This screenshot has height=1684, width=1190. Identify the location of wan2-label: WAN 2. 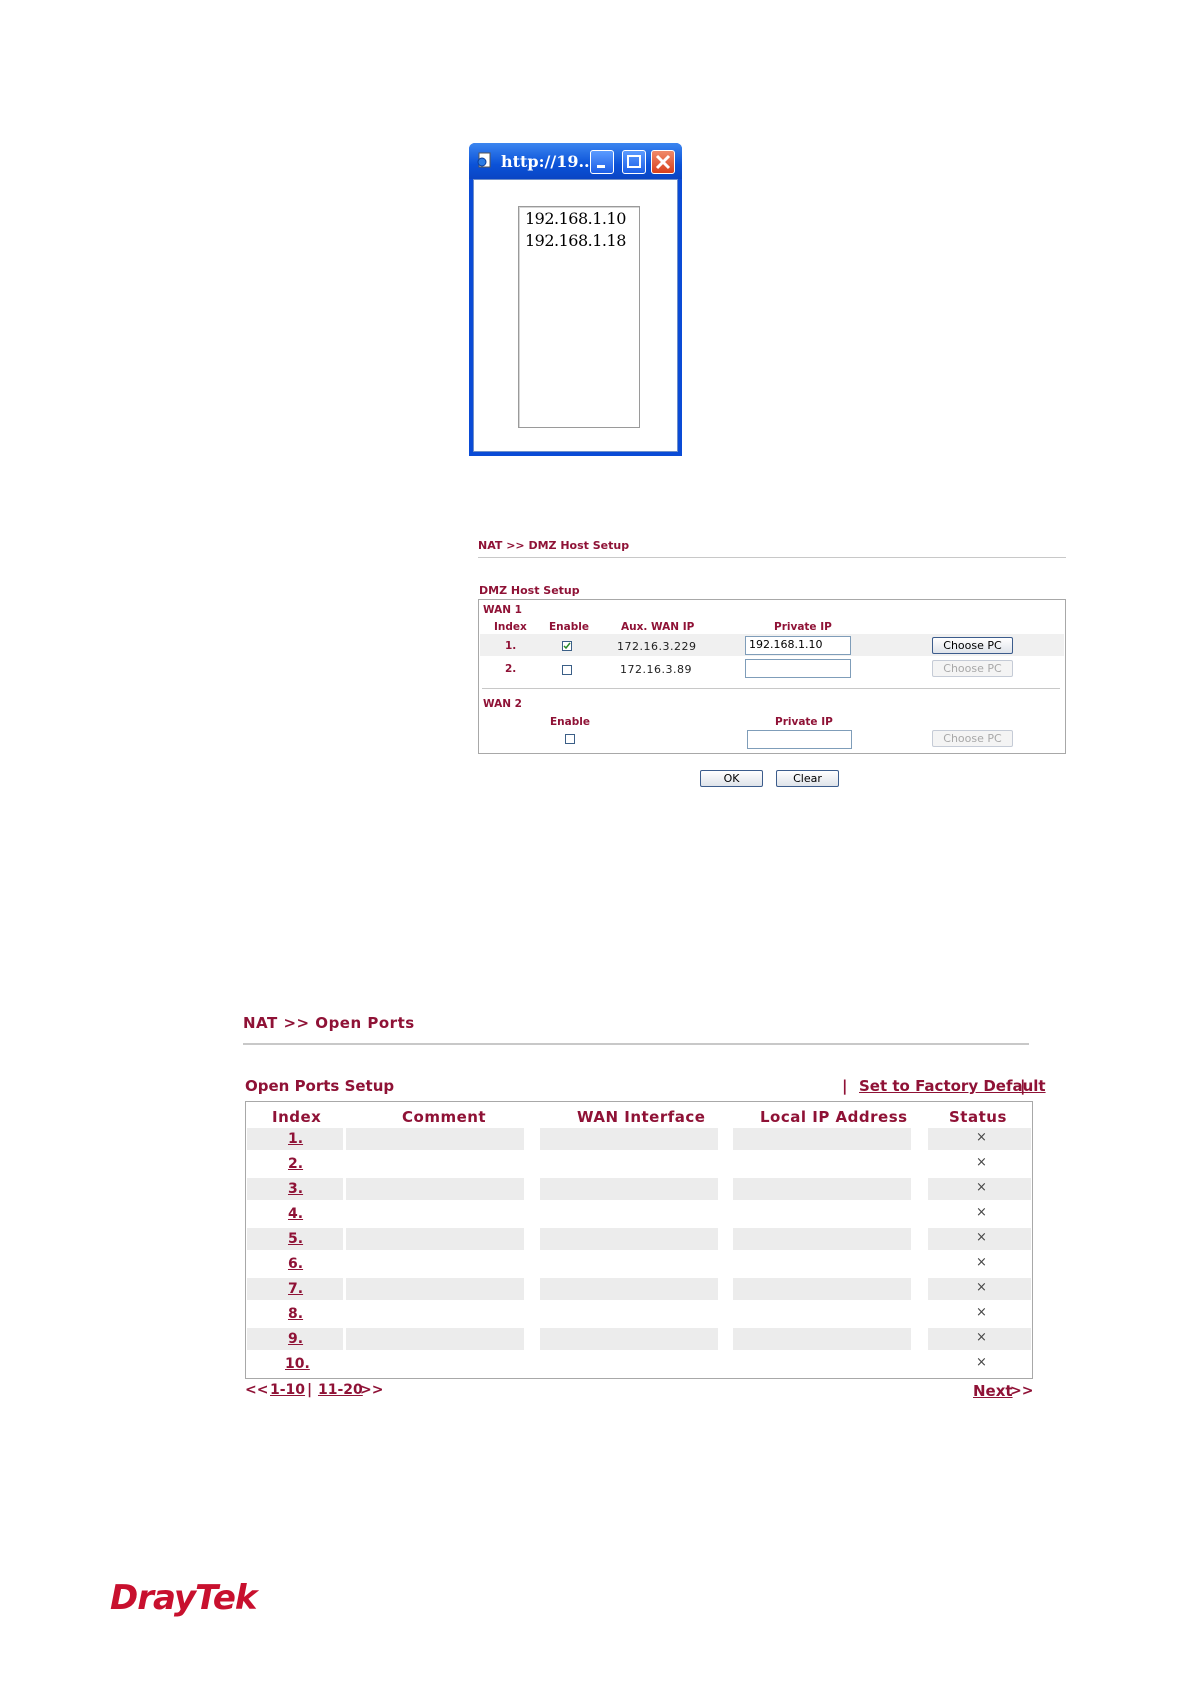
(502, 704).